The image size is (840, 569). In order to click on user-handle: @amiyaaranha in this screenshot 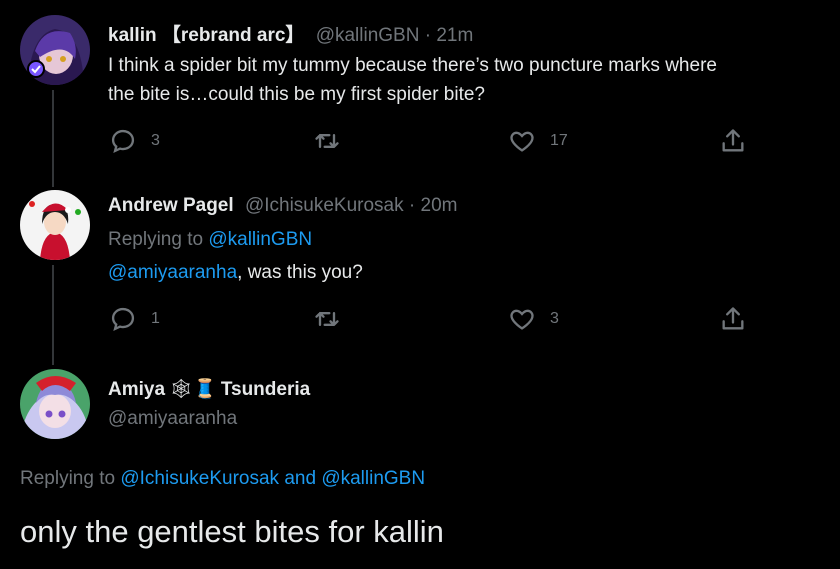, I will do `click(172, 418)`.